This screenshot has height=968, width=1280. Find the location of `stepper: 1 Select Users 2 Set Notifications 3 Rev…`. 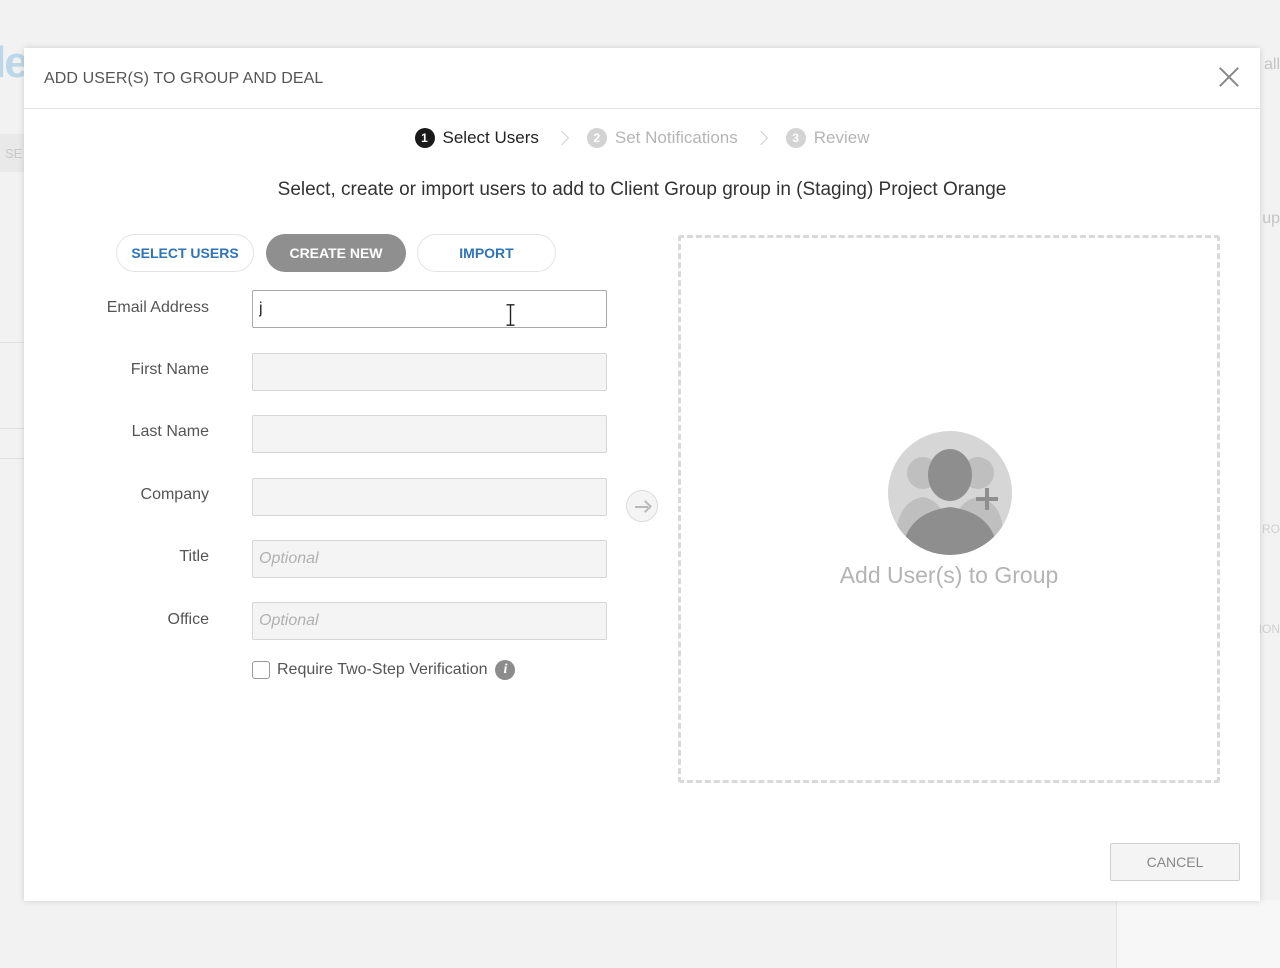

stepper: 1 Select Users 2 Set Notifications 3 Rev… is located at coordinates (642, 138).